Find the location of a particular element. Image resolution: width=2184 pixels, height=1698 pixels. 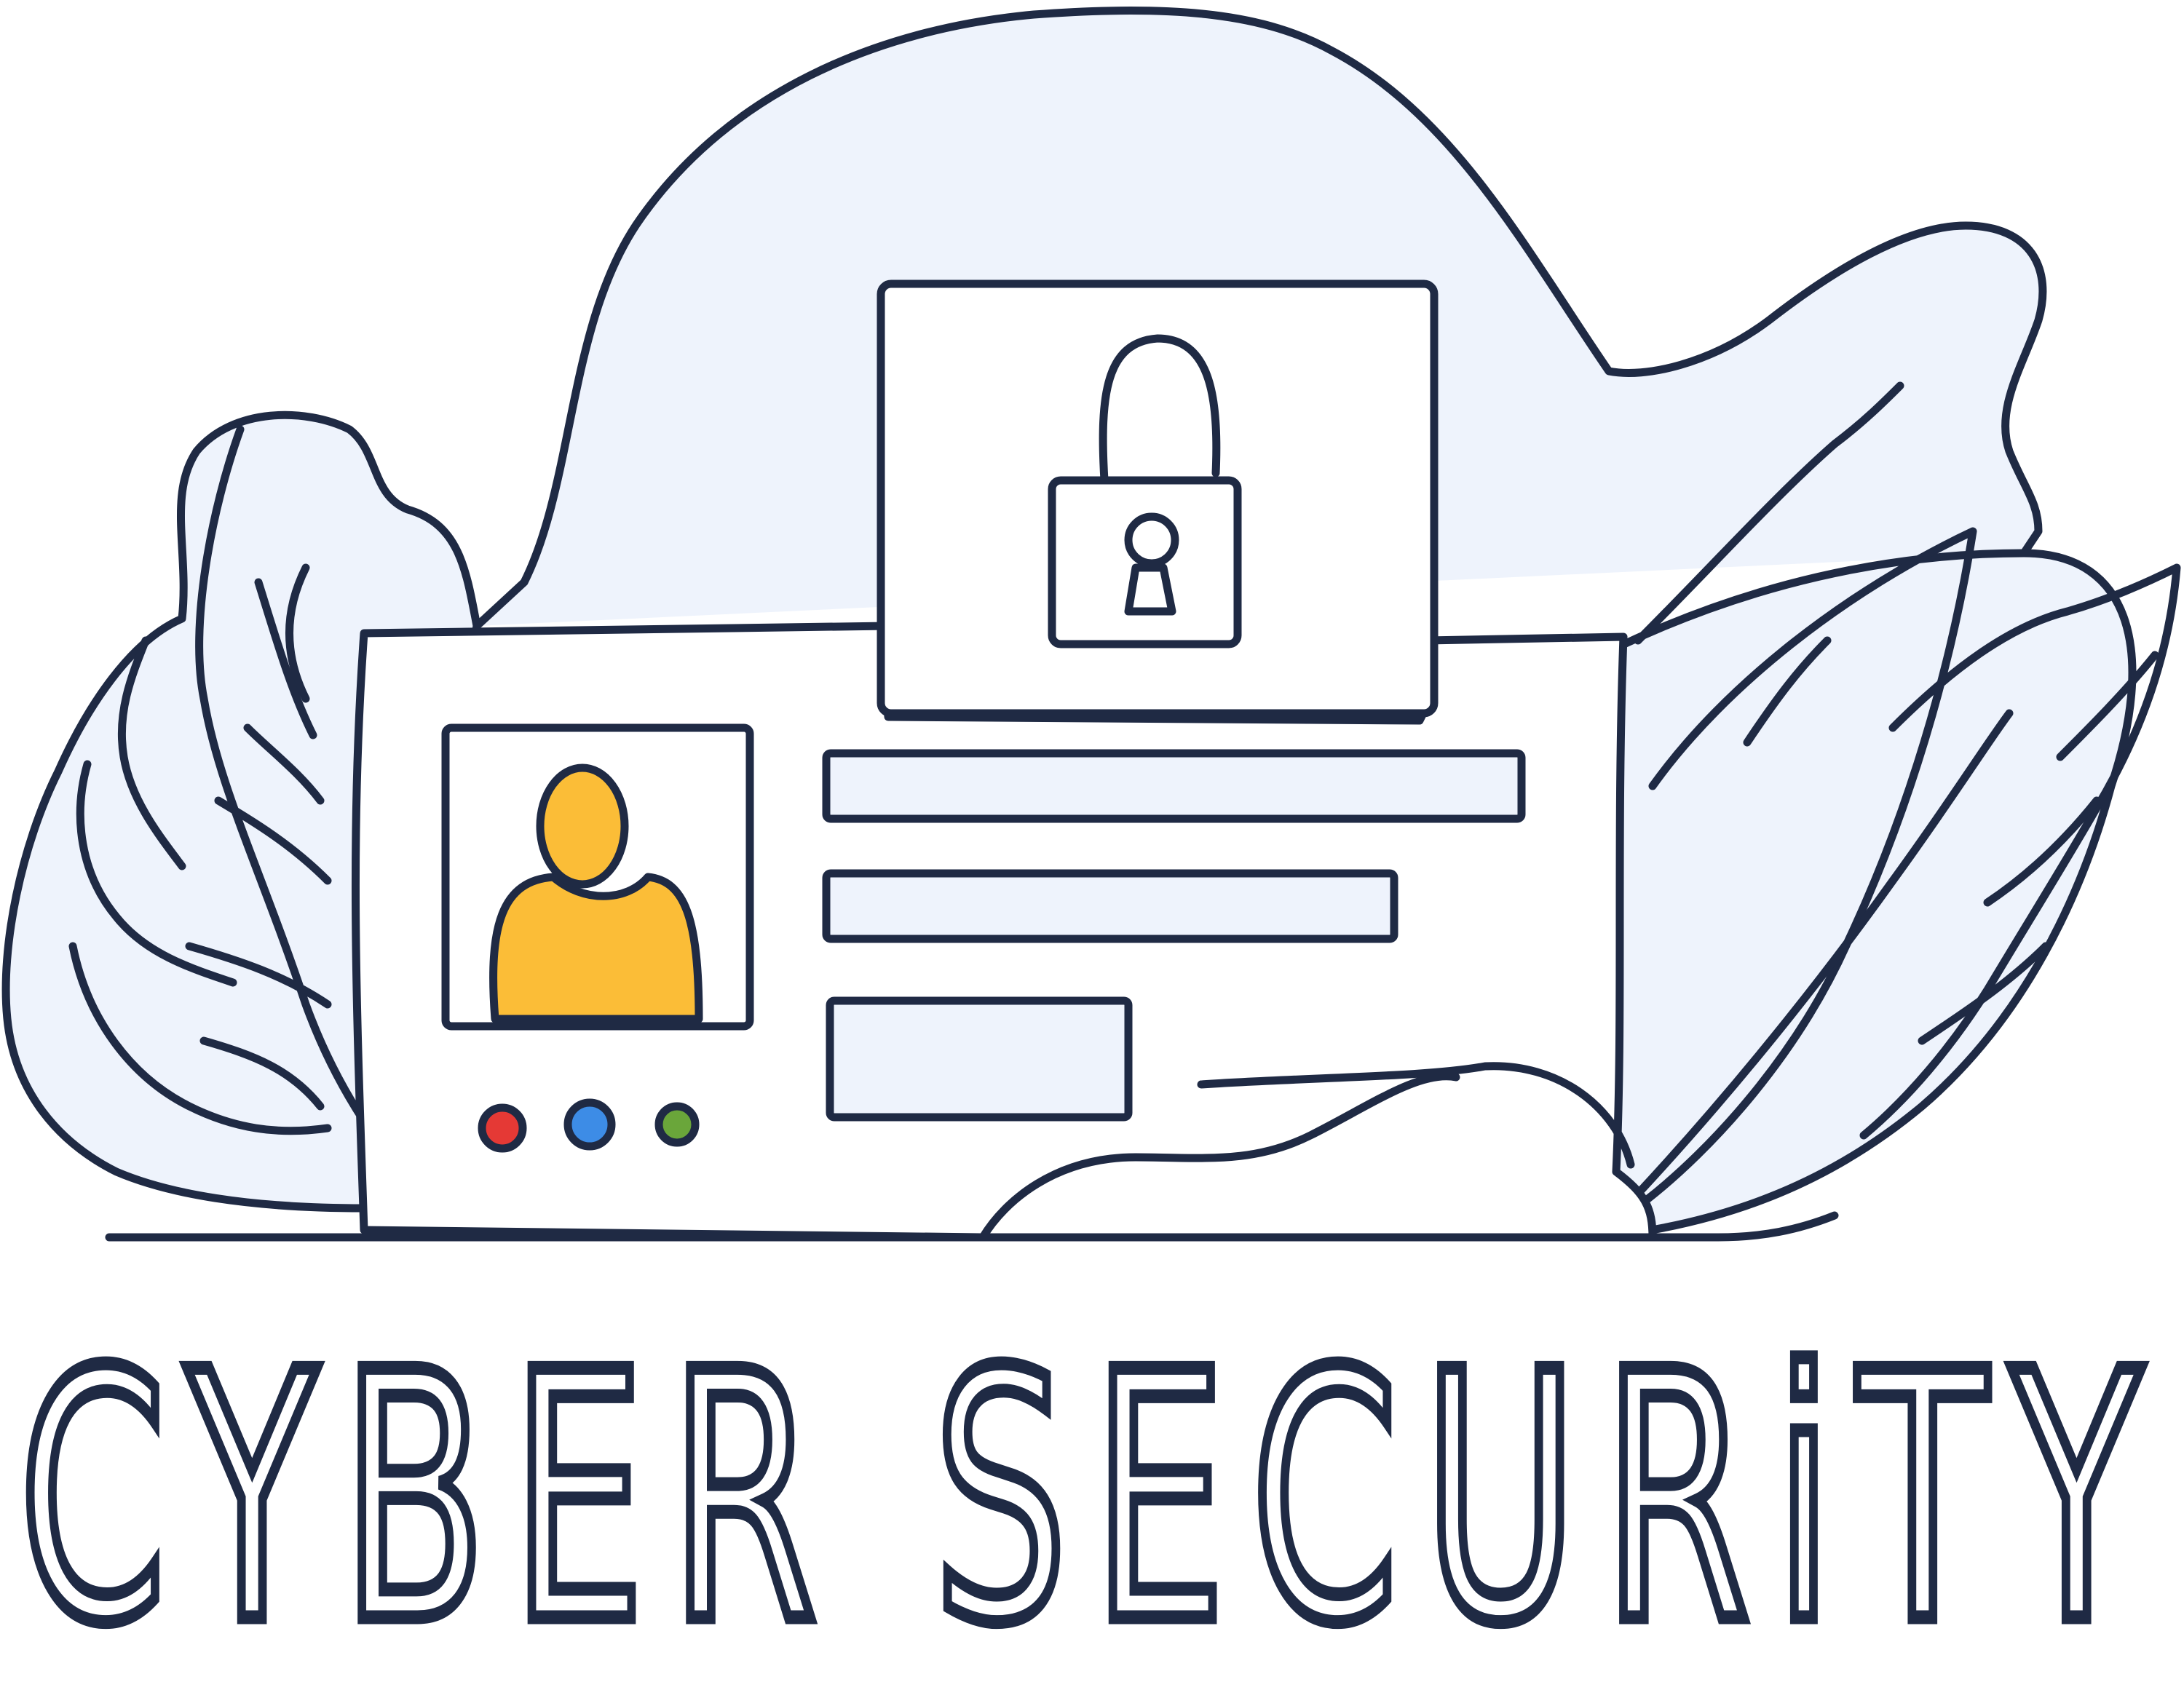

status-dot-green-icon is located at coordinates (677, 1124).